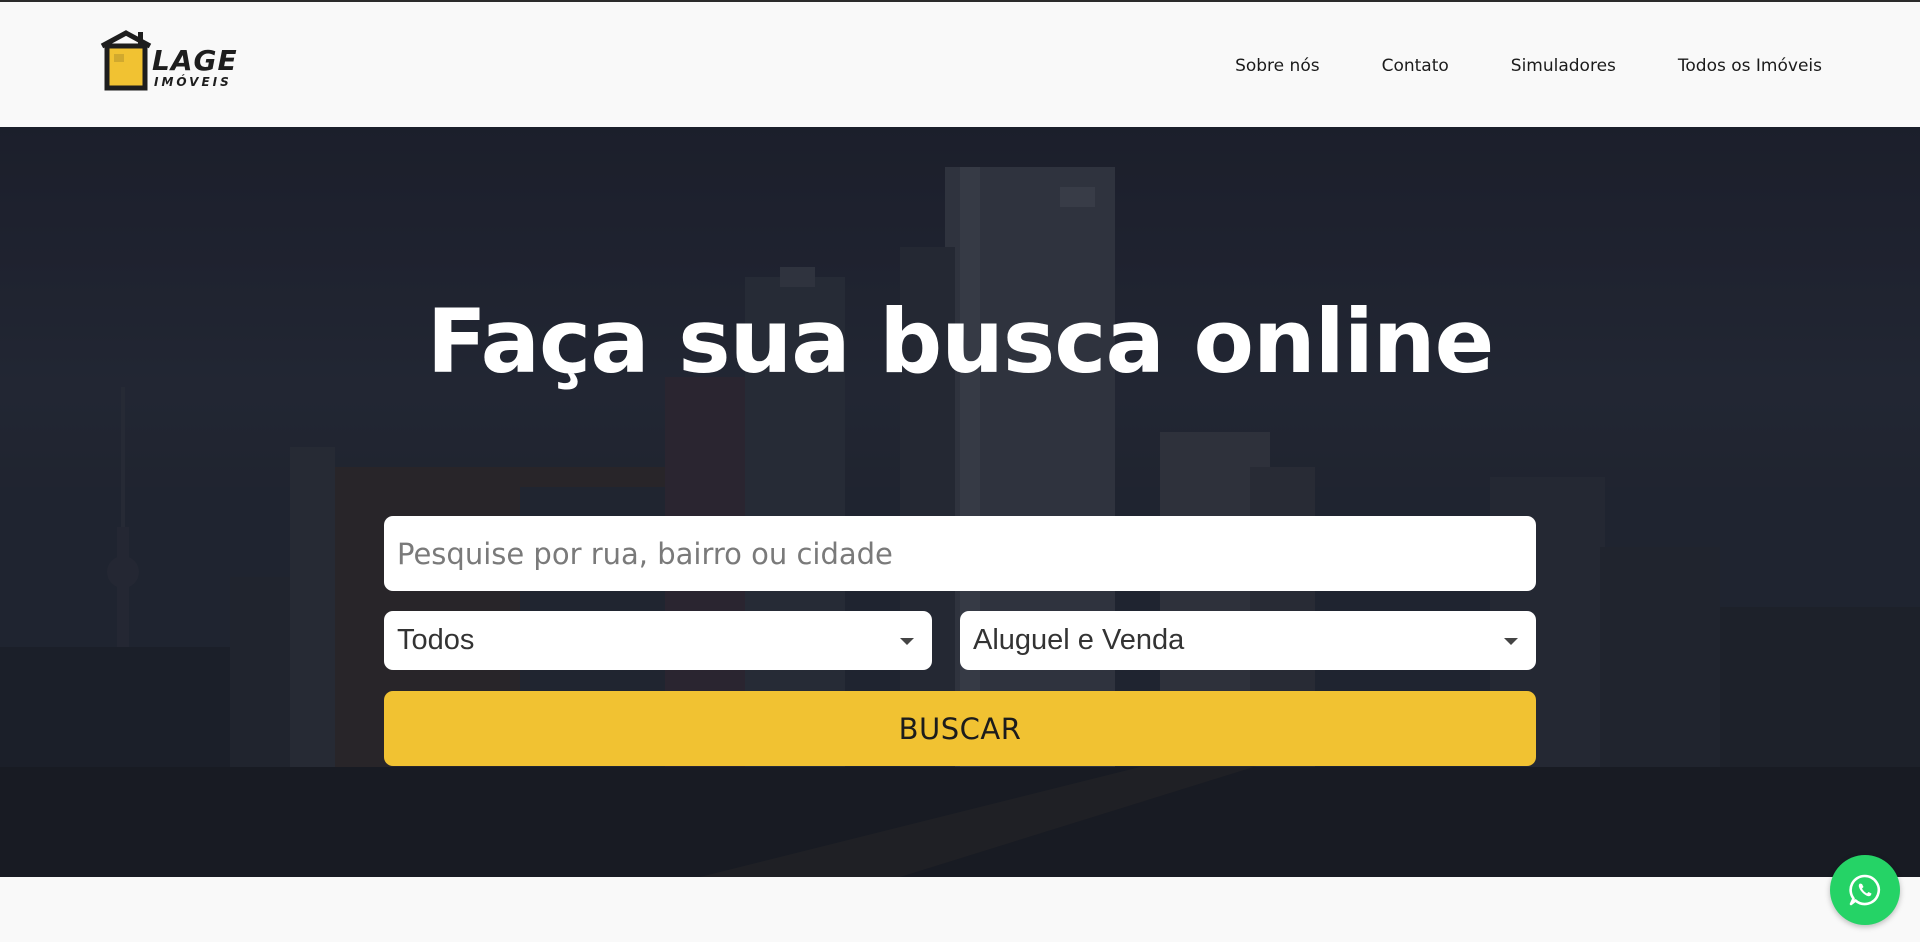  Describe the element at coordinates (193, 82) in the screenshot. I see `logo-subtitle: IMÓVEIS` at that location.